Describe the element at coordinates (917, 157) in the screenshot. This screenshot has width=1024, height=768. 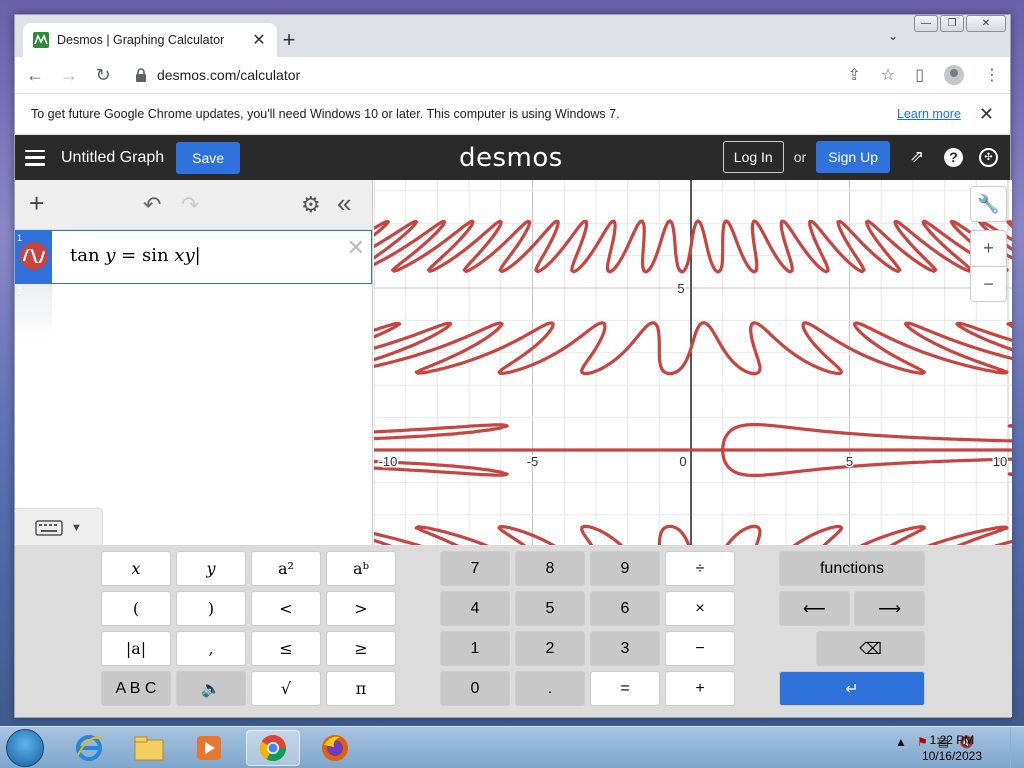
I see `share-graph-icon: ⇗` at that location.